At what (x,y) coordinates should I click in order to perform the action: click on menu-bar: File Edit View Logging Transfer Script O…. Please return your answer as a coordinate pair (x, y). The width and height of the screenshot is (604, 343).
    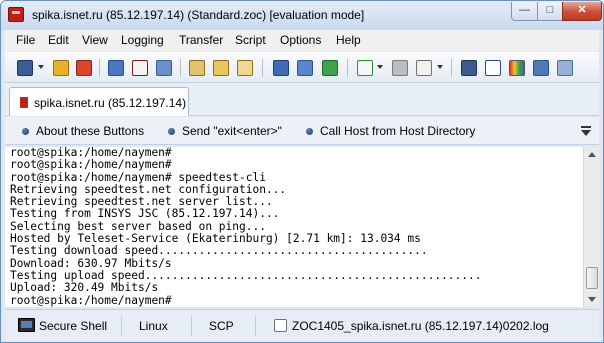
    Looking at the image, I should click on (302, 40).